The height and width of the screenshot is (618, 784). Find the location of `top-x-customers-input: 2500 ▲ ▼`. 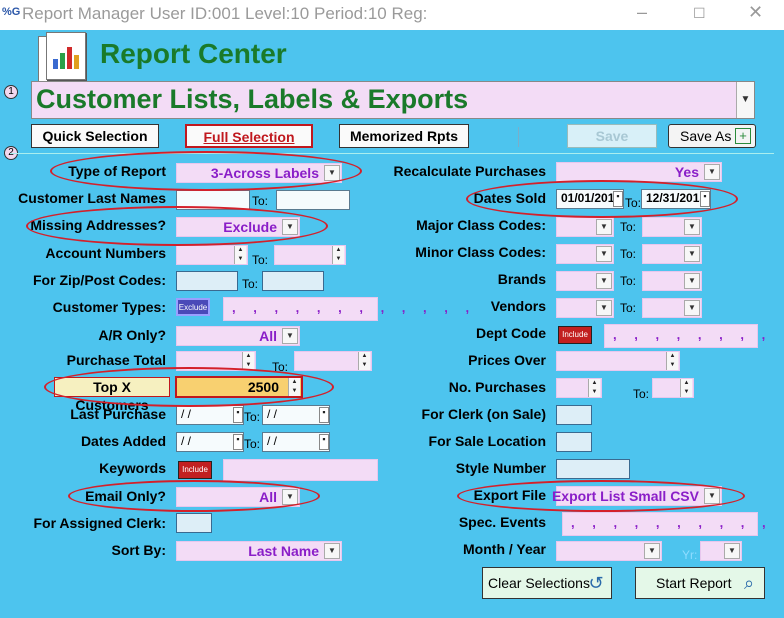

top-x-customers-input: 2500 ▲ ▼ is located at coordinates (239, 387).